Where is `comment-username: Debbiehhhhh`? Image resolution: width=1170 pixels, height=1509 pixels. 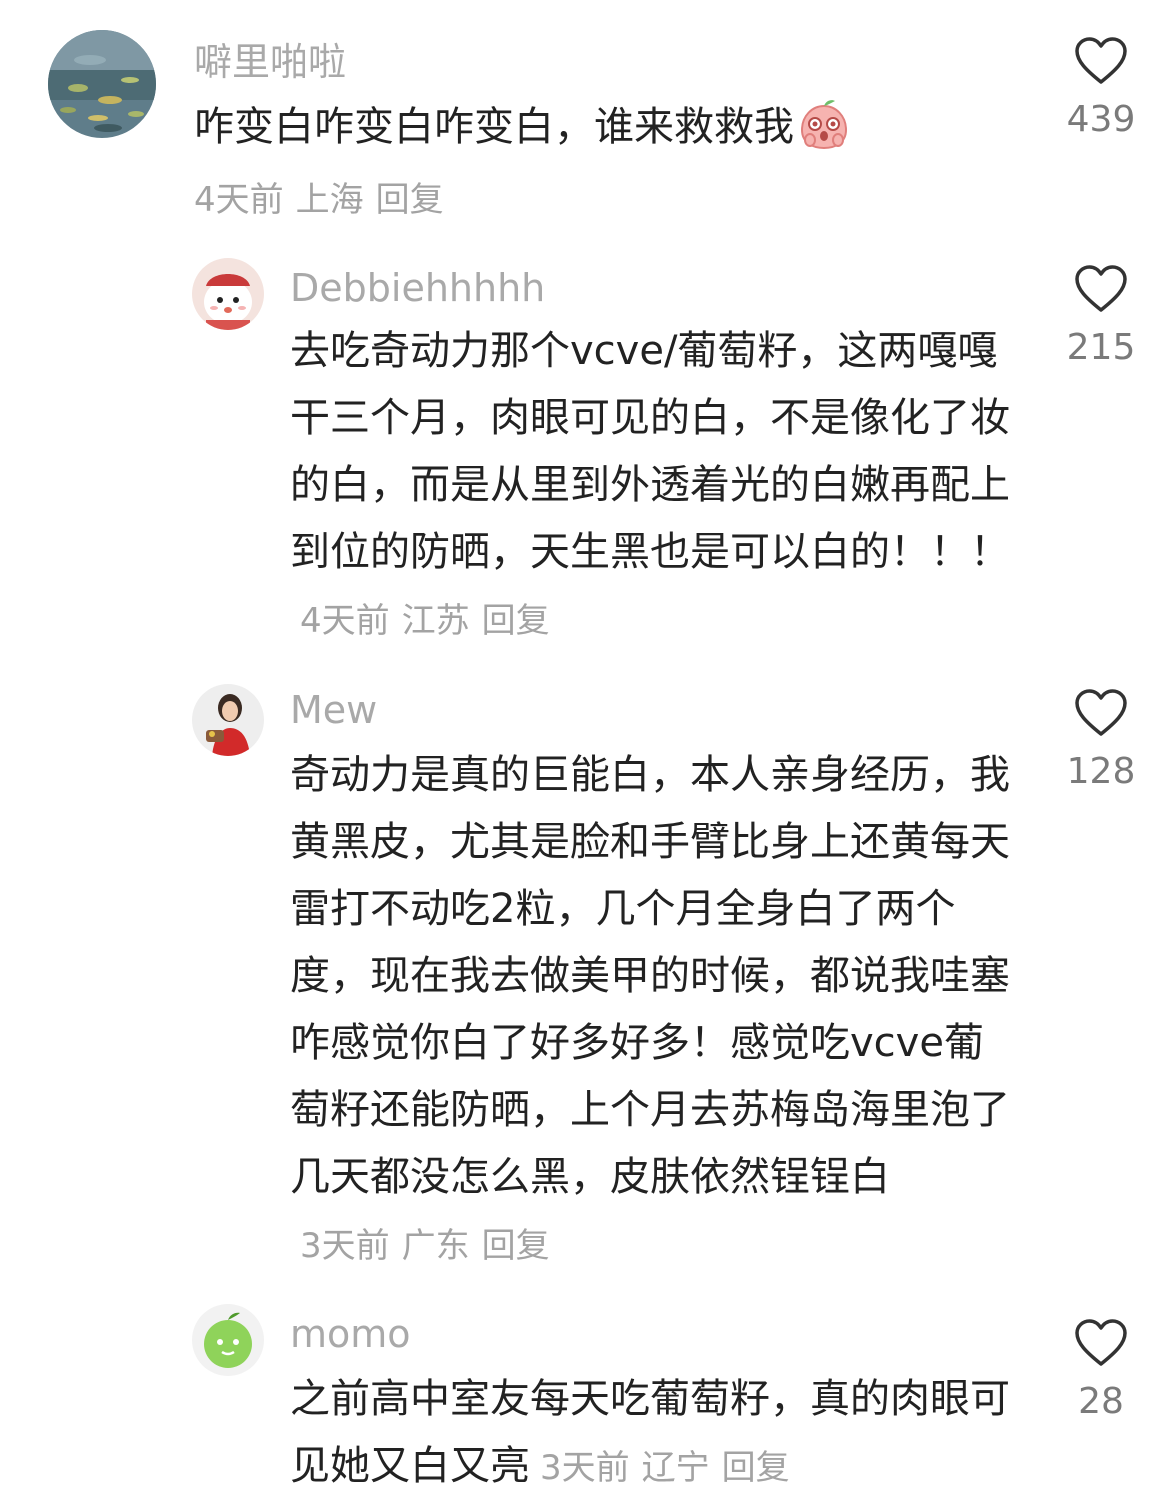 comment-username: Debbiehhhhh is located at coordinates (417, 288).